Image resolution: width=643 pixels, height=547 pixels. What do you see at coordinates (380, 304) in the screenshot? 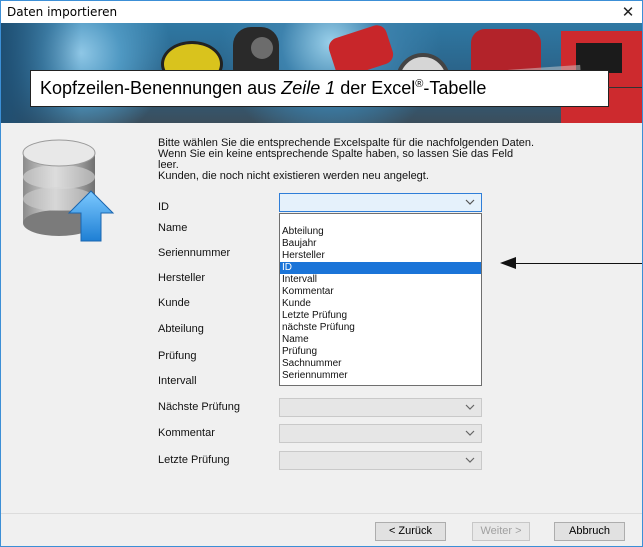
I see `dropdown-option: Kunde` at bounding box center [380, 304].